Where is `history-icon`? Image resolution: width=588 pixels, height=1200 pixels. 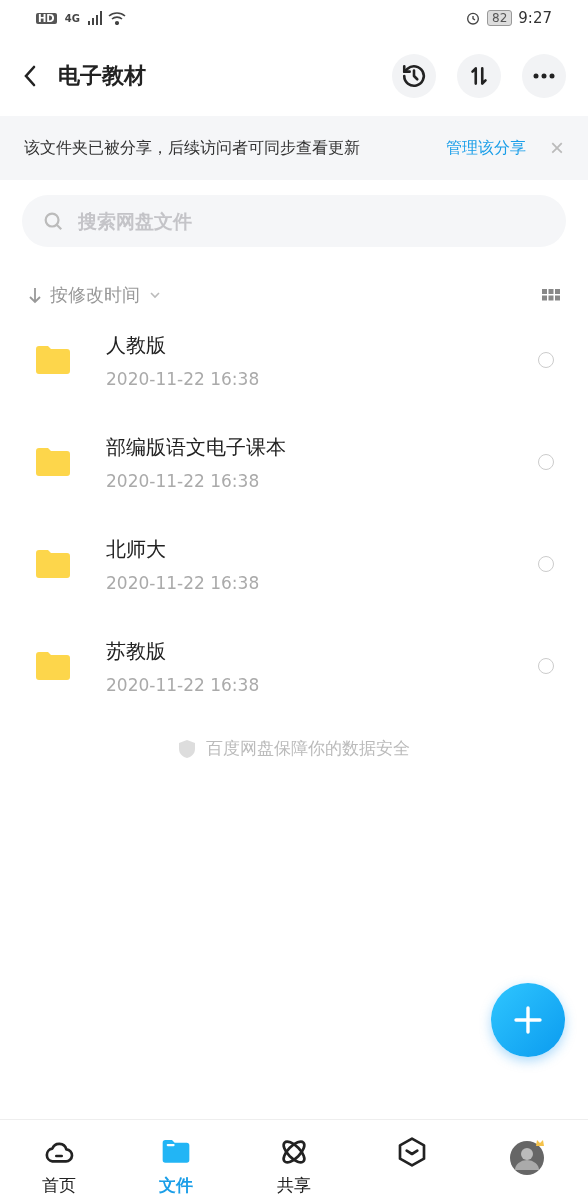 history-icon is located at coordinates (414, 76).